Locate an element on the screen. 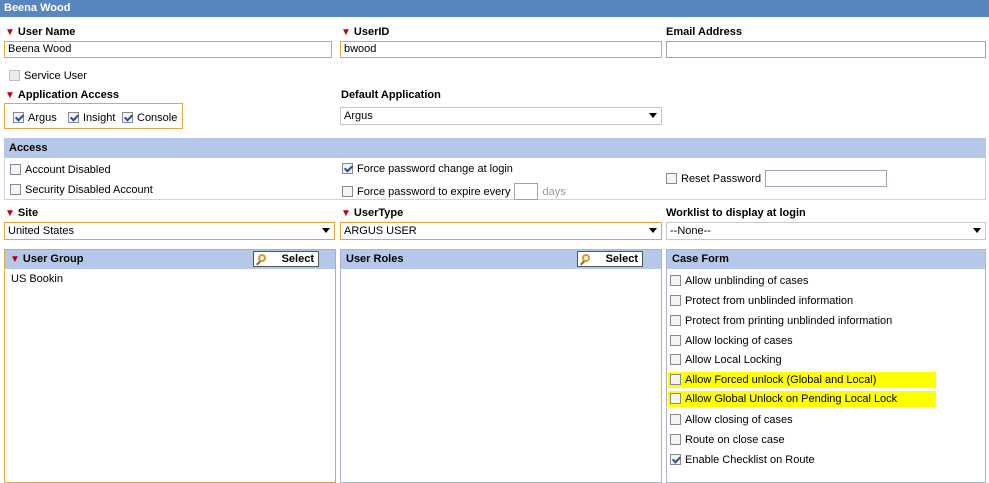 The height and width of the screenshot is (483, 989). argus-checkbox is located at coordinates (18, 117).